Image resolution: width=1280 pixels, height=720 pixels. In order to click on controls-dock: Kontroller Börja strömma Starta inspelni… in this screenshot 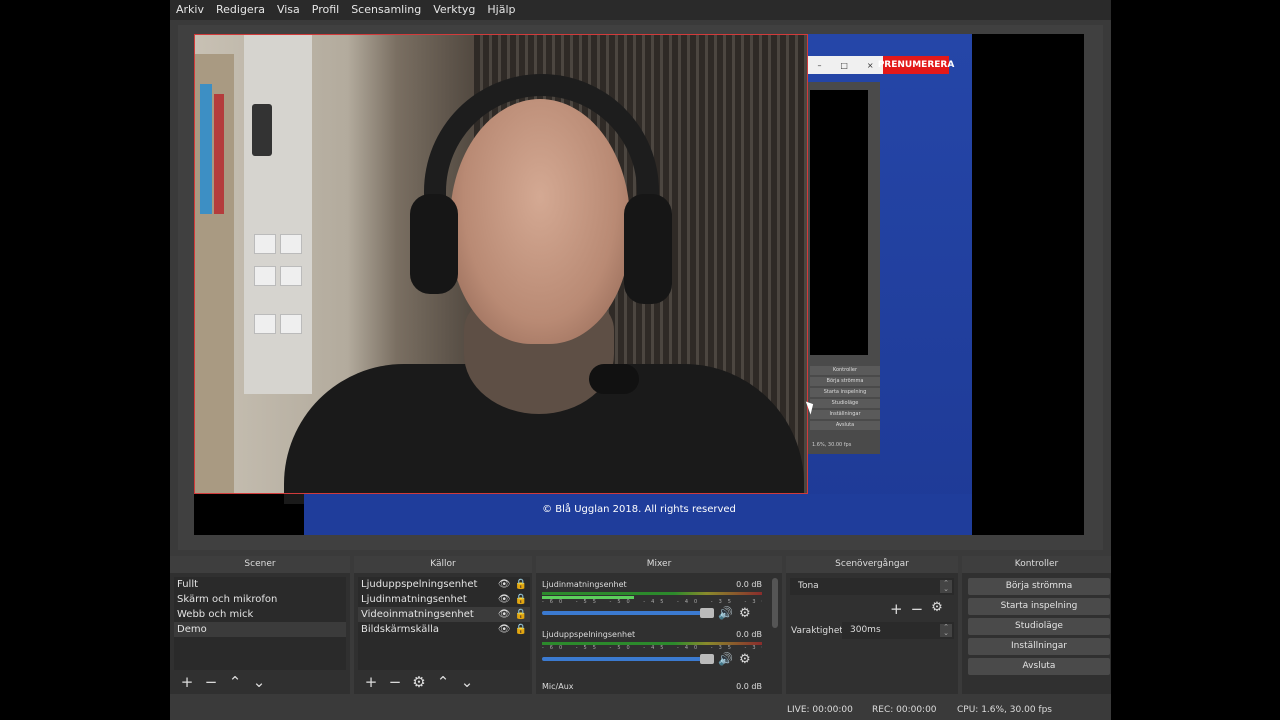, I will do `click(1036, 625)`.